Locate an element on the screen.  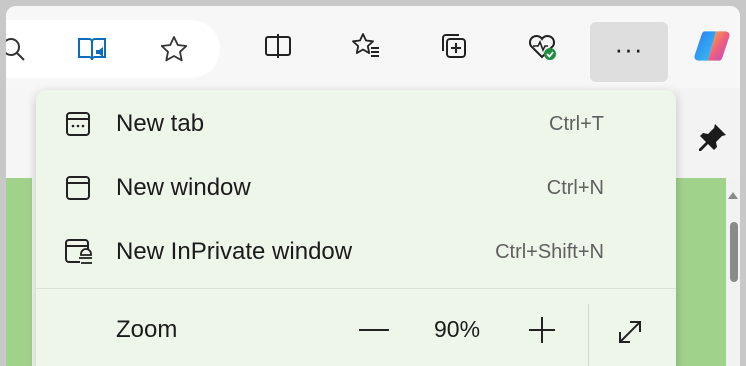
menu-item-new-window: New window Ctrl+N is located at coordinates (356, 188).